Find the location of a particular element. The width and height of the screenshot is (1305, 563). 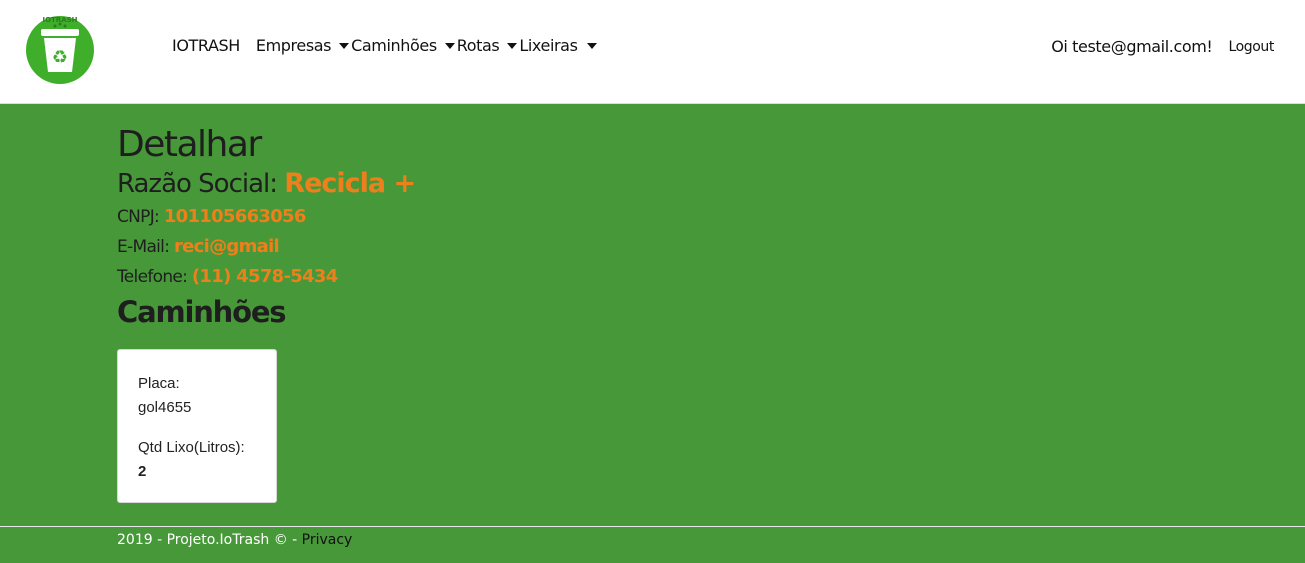

nav-menu-caminhoes-label: Caminhões is located at coordinates (394, 45).